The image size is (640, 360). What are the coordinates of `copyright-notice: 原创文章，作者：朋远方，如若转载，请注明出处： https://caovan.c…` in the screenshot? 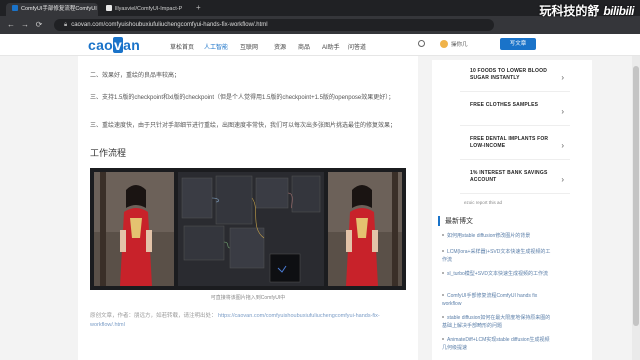 It's located at (235, 320).